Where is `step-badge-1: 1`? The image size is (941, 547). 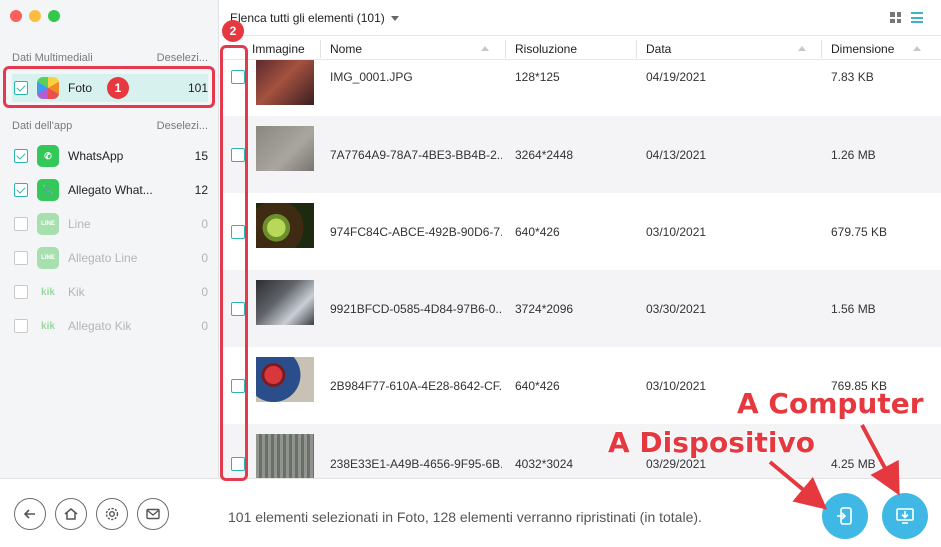 step-badge-1: 1 is located at coordinates (118, 88).